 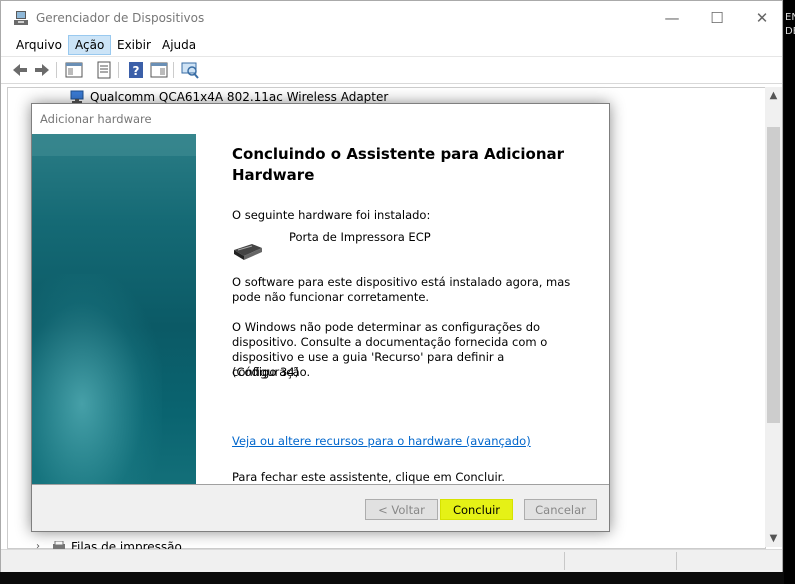 What do you see at coordinates (248, 252) in the screenshot?
I see `printer-port-icon` at bounding box center [248, 252].